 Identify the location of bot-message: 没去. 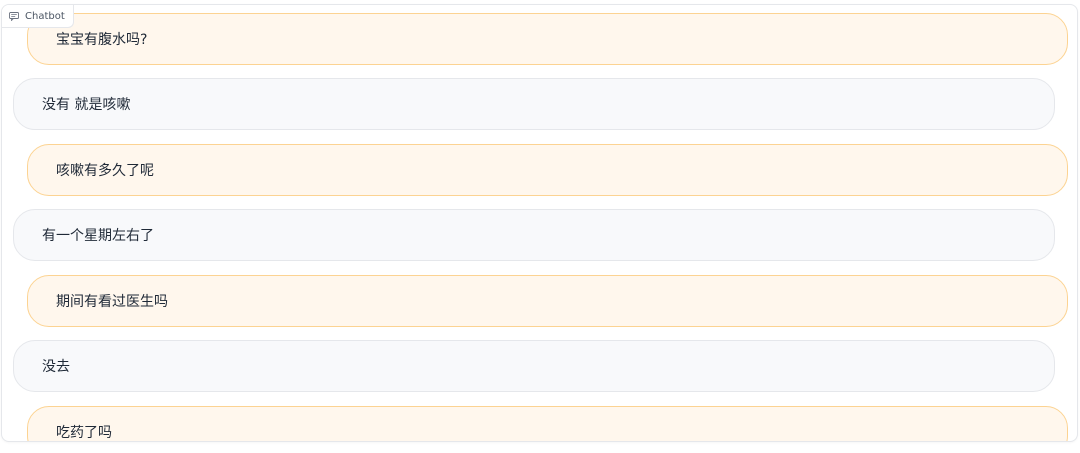
(534, 366).